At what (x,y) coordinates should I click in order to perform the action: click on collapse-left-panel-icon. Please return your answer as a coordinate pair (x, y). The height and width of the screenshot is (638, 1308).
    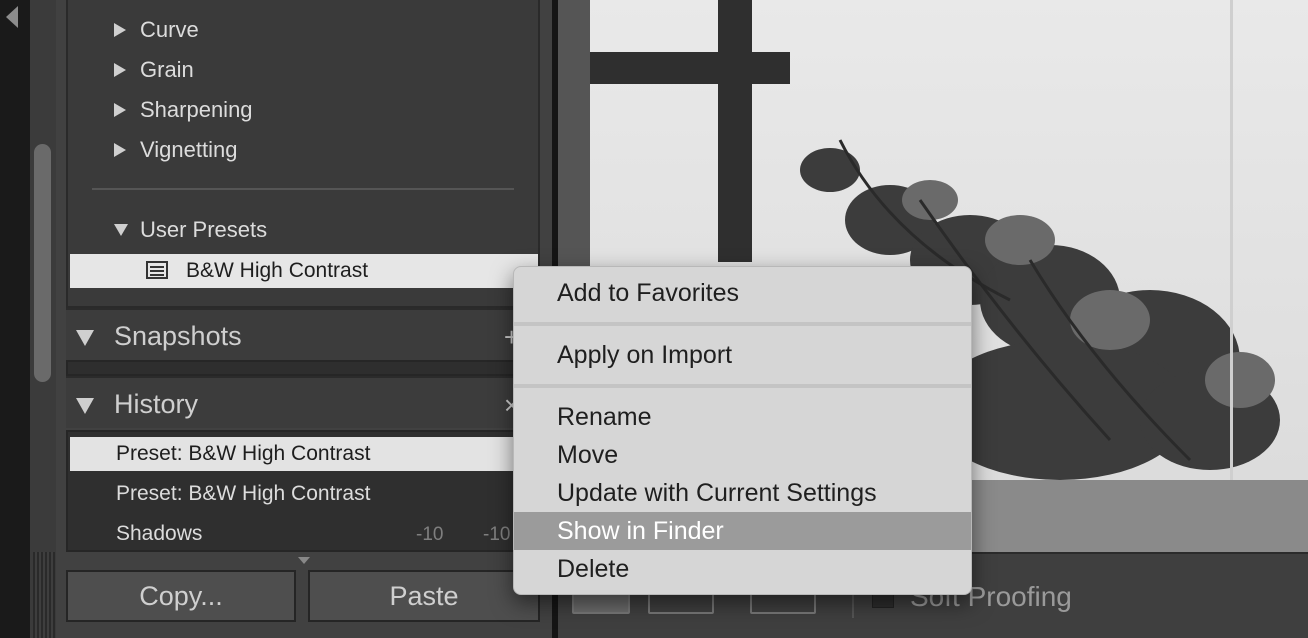
    Looking at the image, I should click on (12, 17).